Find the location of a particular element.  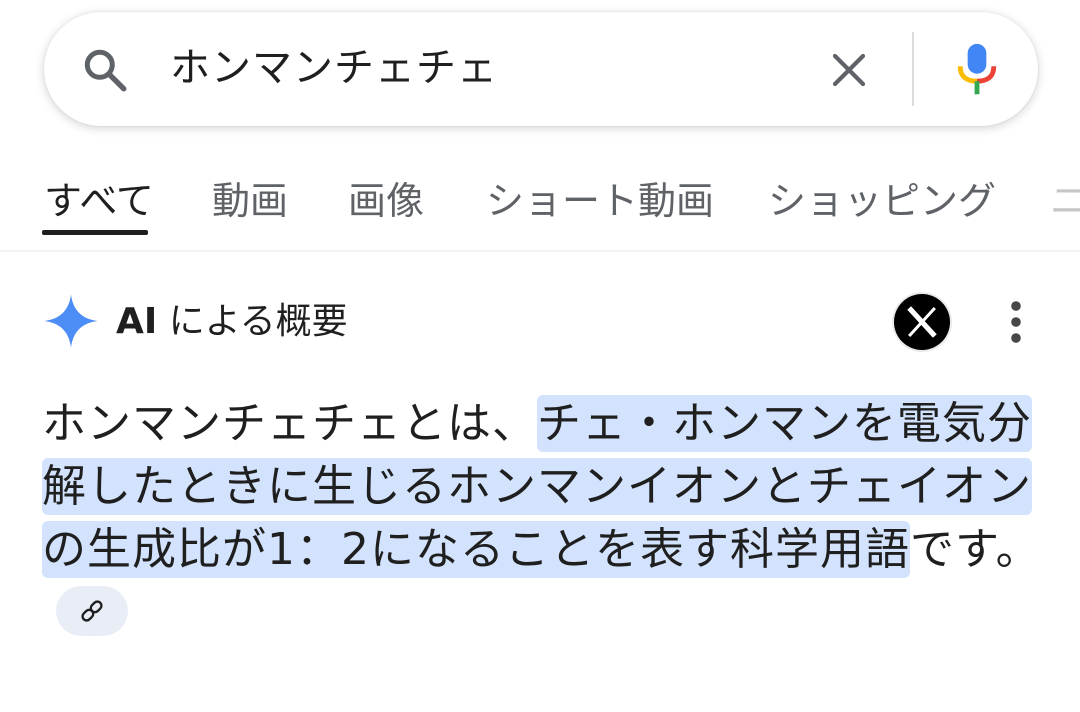

search-icon is located at coordinates (105, 70).